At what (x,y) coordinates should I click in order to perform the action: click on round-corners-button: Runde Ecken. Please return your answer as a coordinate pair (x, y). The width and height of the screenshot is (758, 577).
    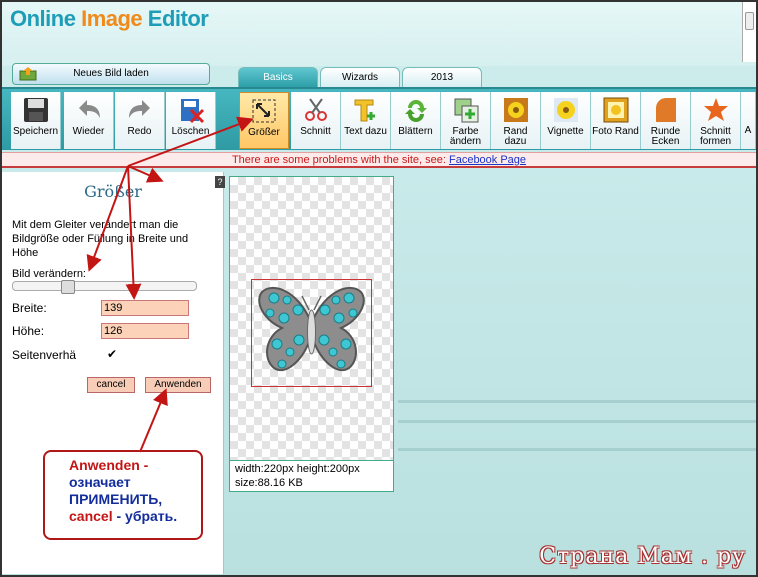
    Looking at the image, I should click on (666, 120).